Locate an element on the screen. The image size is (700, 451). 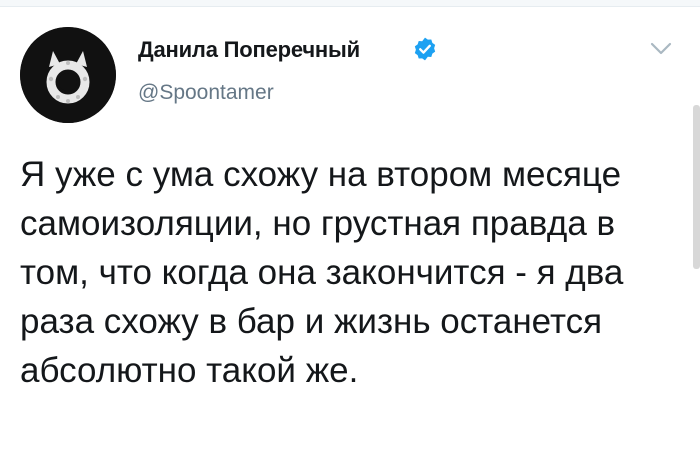
verified-badge-icon is located at coordinates (425, 49).